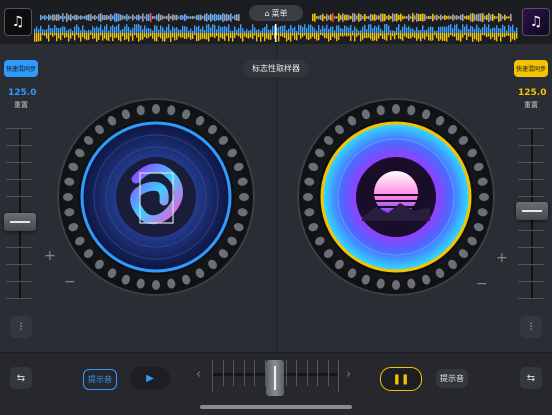 The height and width of the screenshot is (415, 552). Describe the element at coordinates (531, 105) in the screenshot. I see `right-bpm-reset: 重置` at that location.